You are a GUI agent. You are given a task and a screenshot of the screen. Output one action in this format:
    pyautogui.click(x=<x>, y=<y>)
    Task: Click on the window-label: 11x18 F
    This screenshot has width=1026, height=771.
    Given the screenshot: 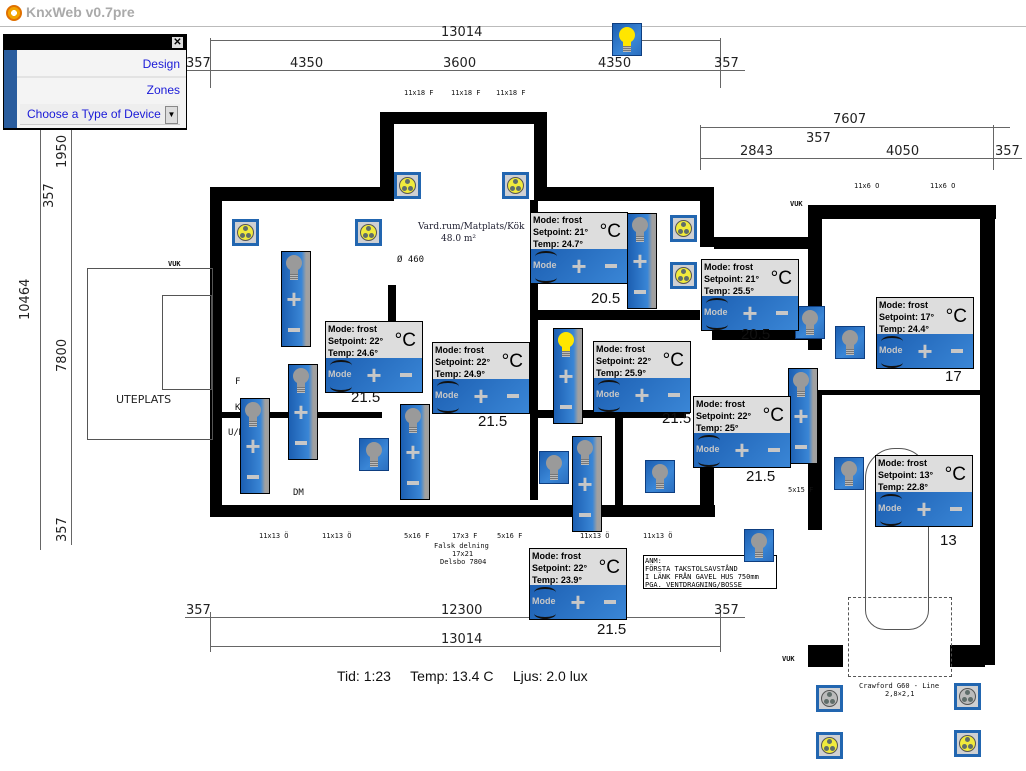 What is the action you would take?
    pyautogui.click(x=419, y=93)
    